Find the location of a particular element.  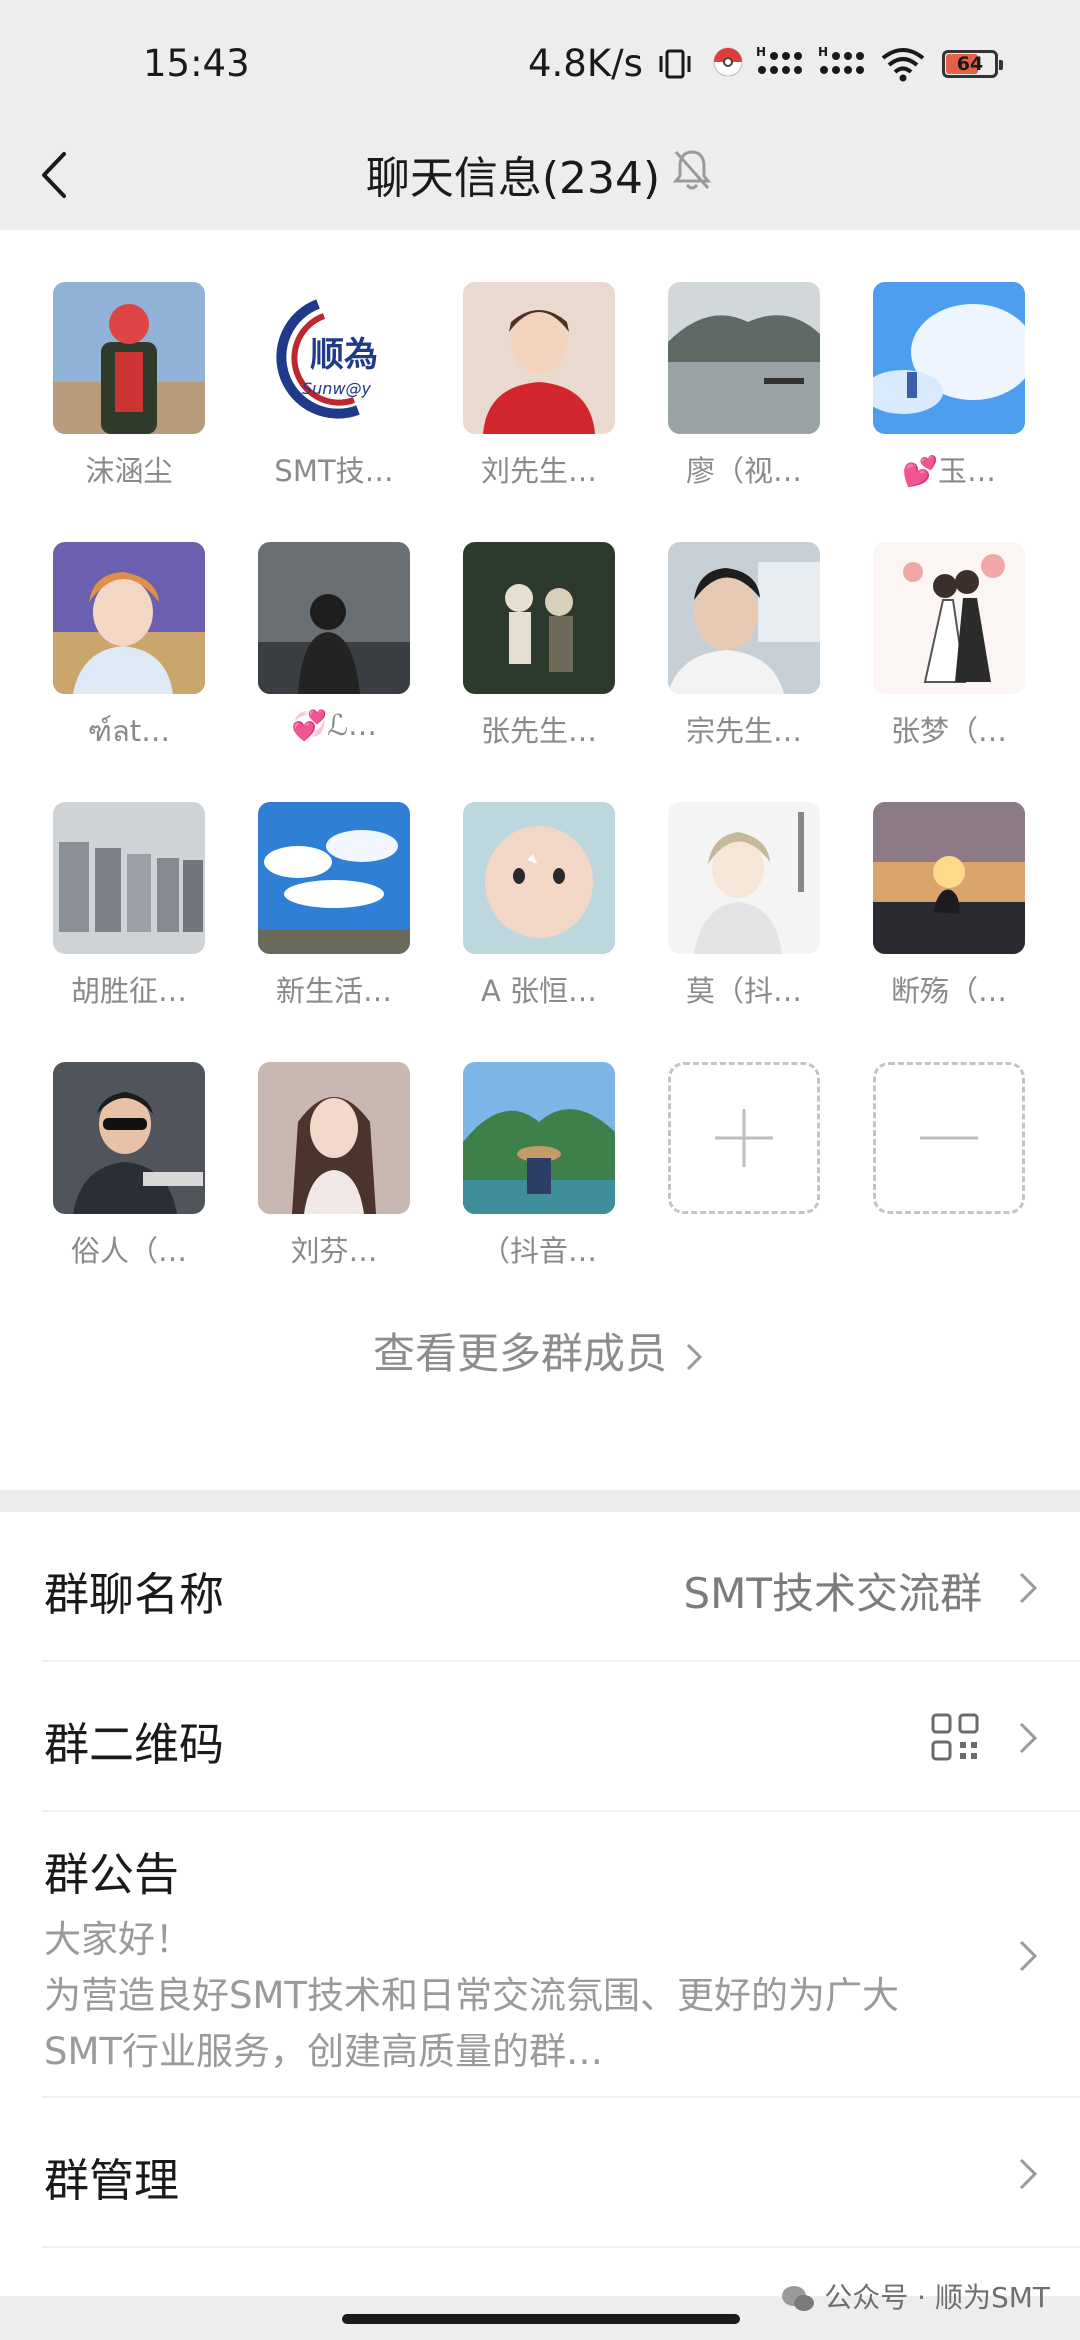

watermark: 公众号 · 顺为SMT is located at coordinates (915, 2296).